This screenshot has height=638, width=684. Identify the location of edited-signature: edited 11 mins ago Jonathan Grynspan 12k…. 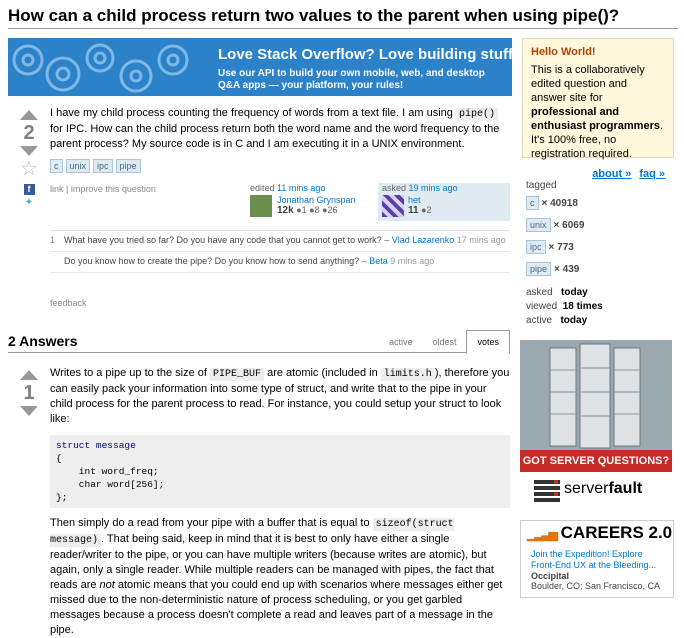
(309, 202).